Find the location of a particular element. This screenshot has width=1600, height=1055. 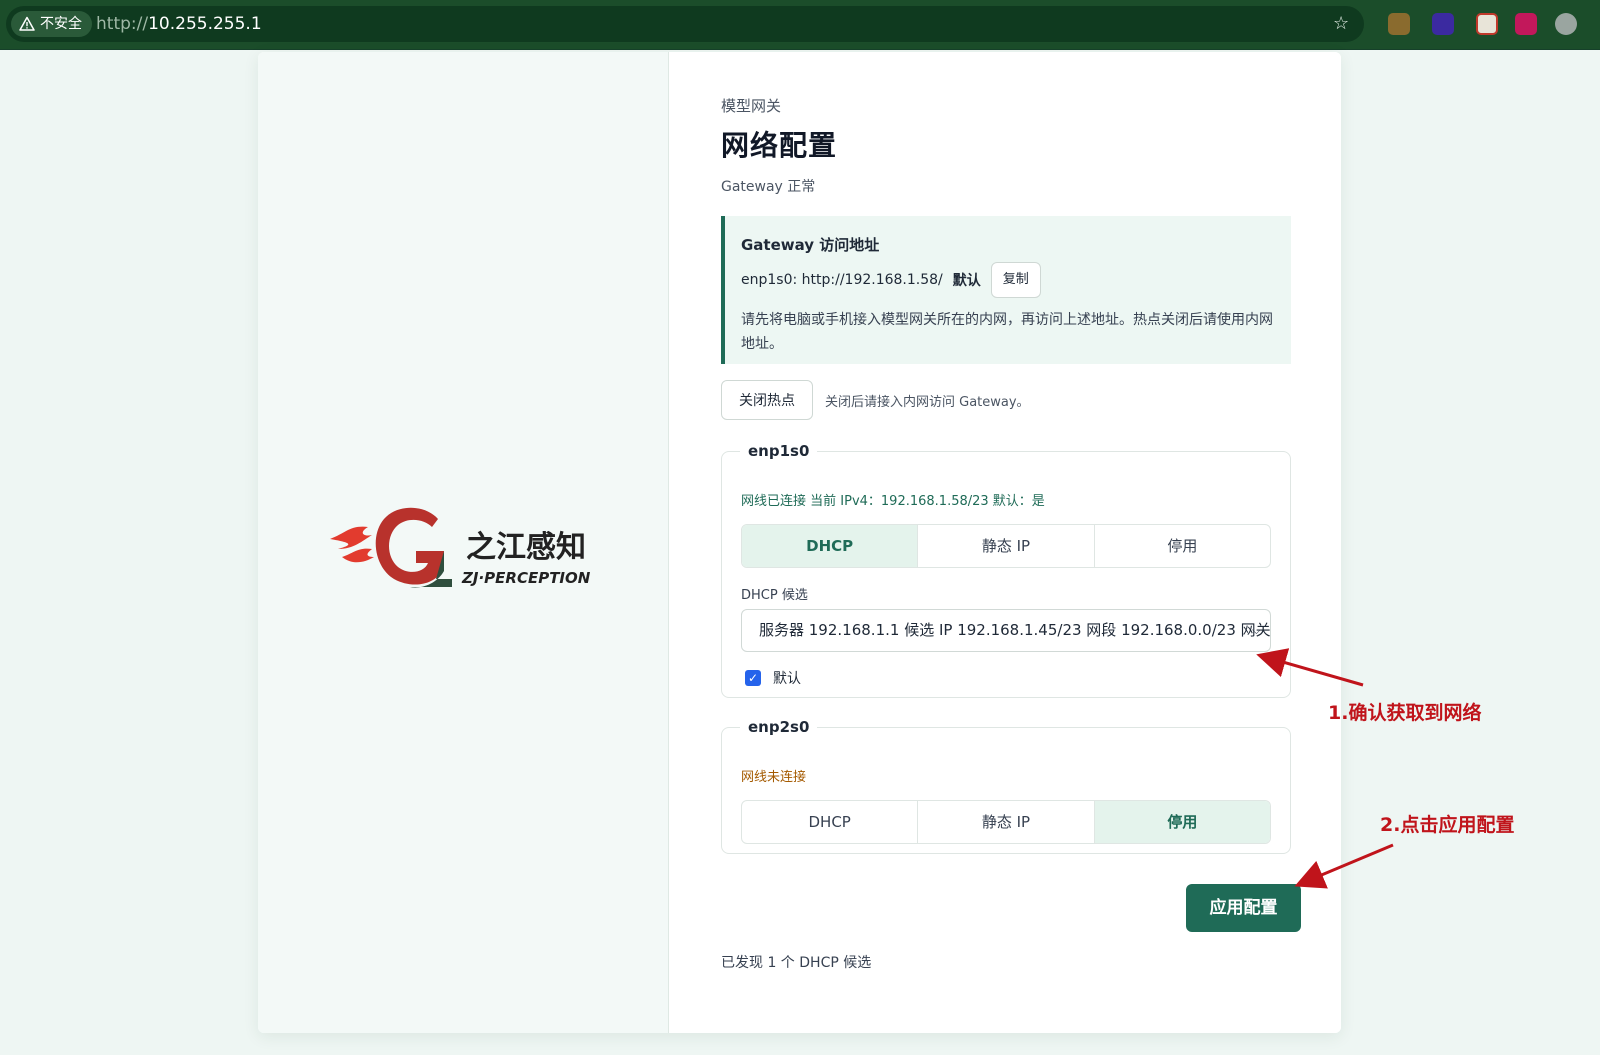

close-hotspot-button: 关闭热点 is located at coordinates (767, 400).